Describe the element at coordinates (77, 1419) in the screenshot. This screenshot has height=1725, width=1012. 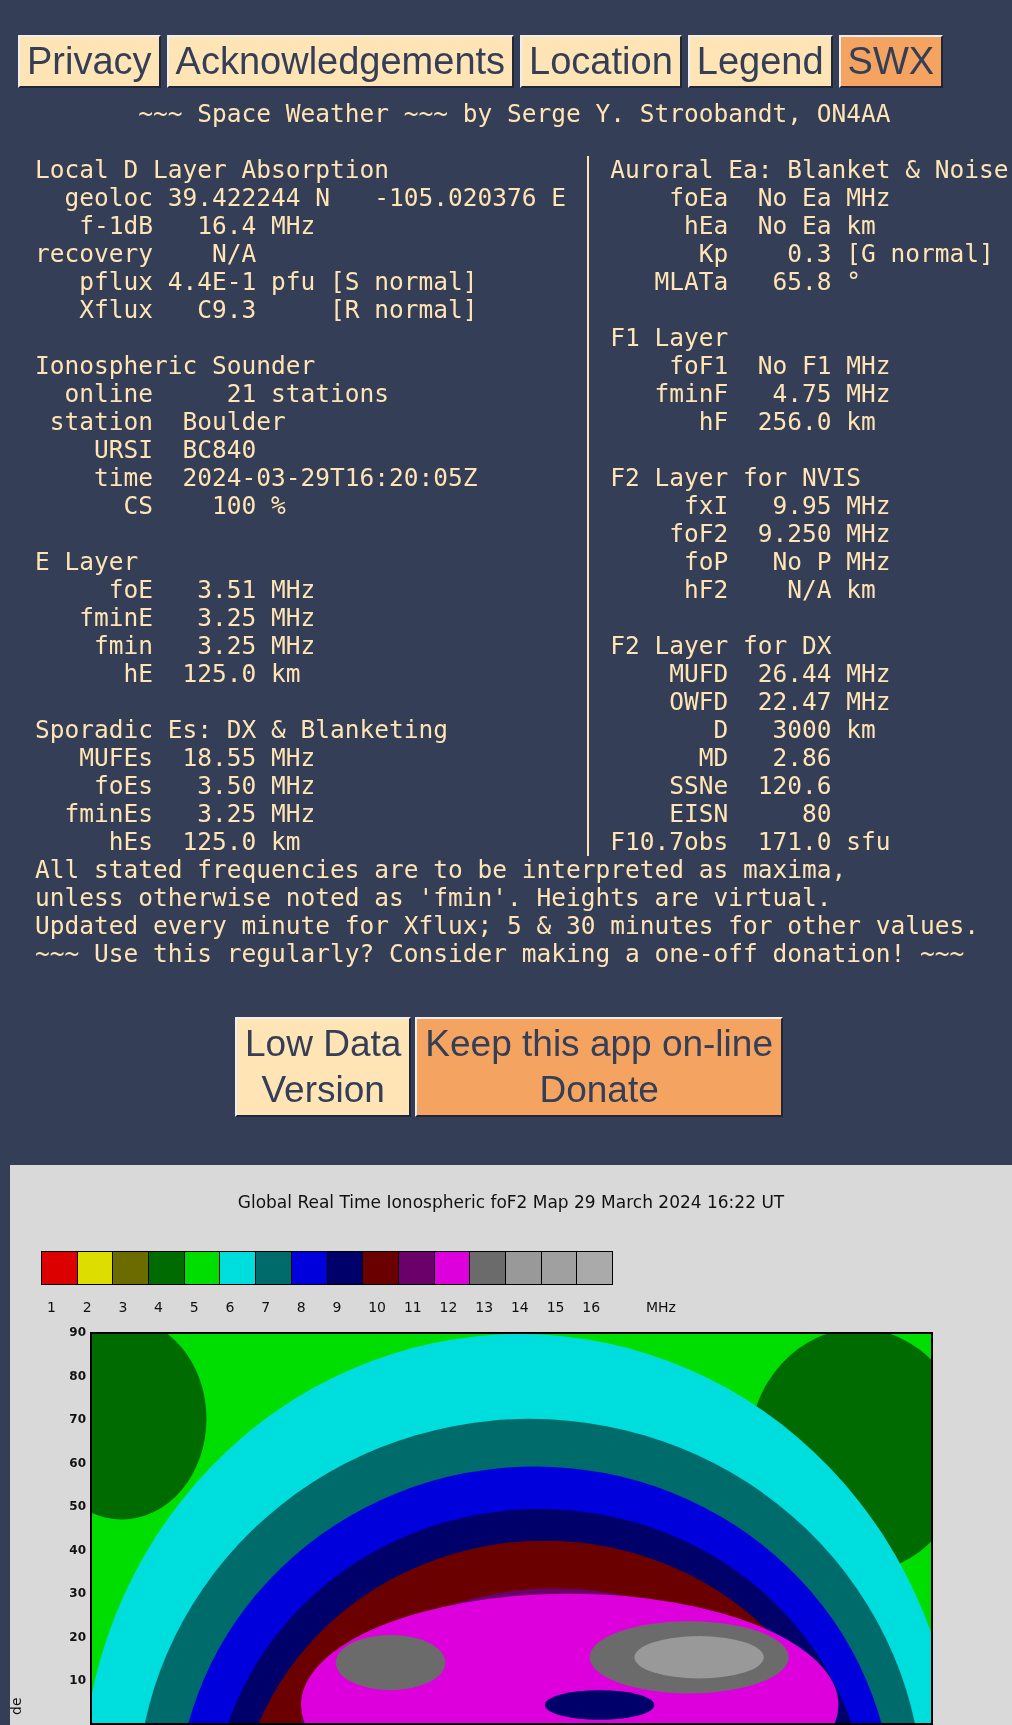
I see `tick-label: 70` at that location.